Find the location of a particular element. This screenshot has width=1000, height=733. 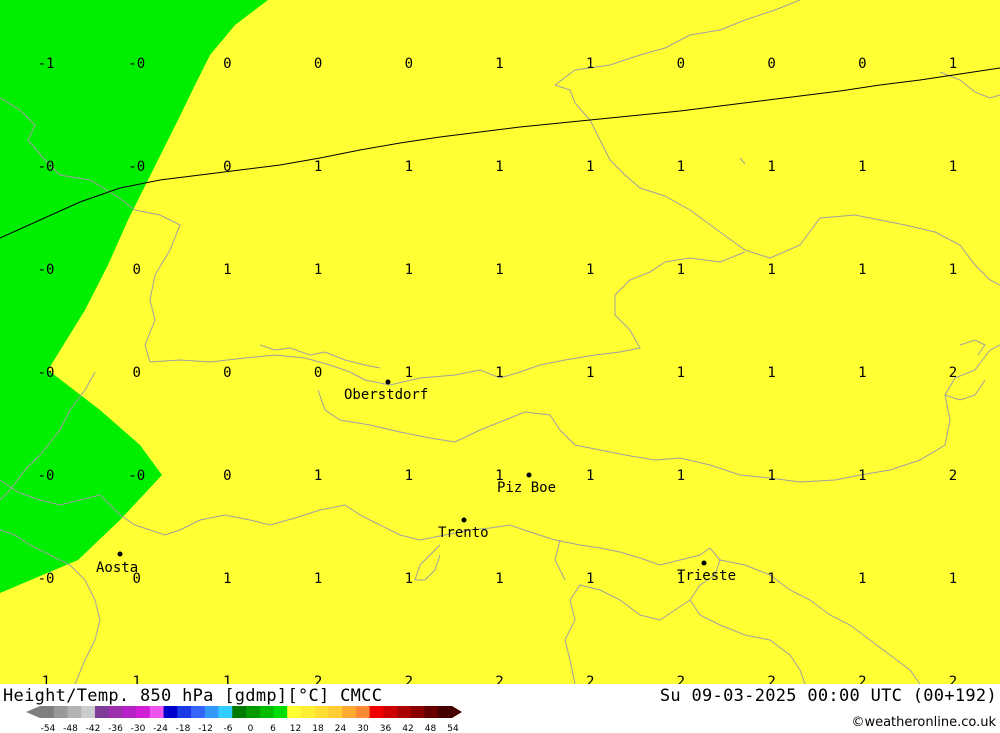

scale-arrow-left-icon is located at coordinates (33, 712).